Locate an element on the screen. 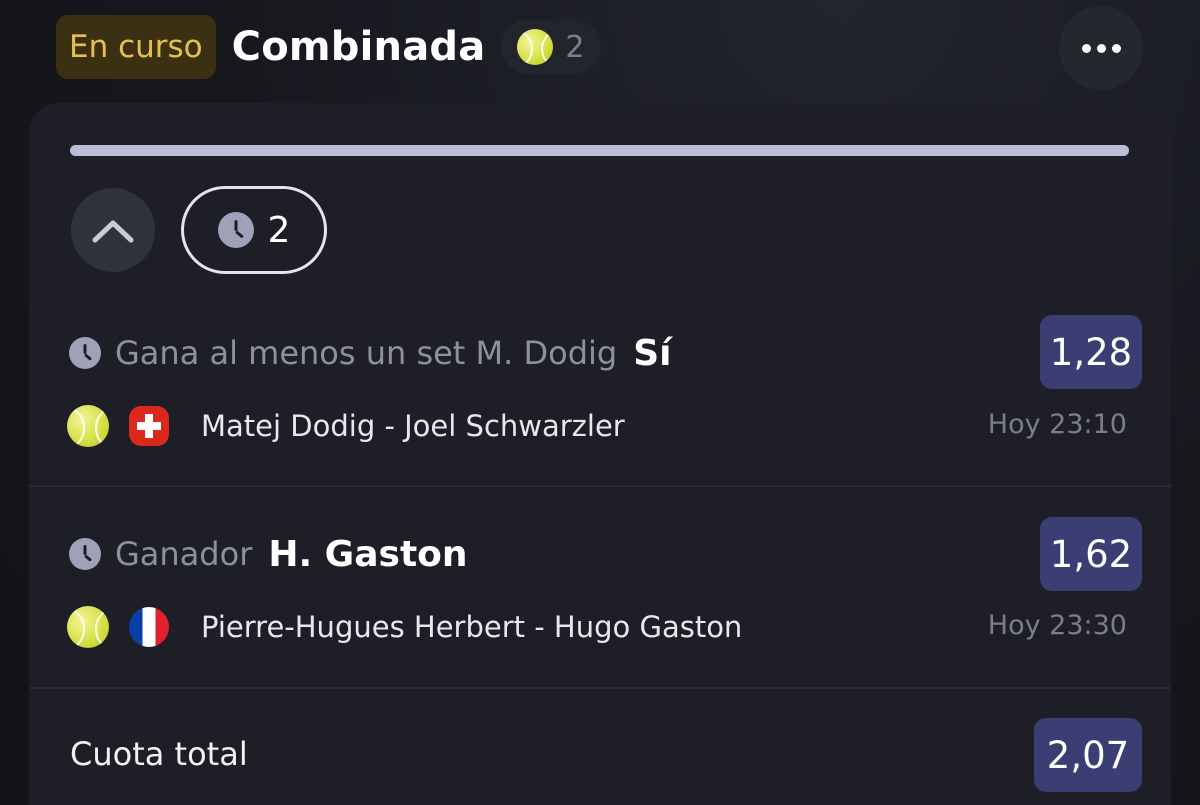  pending-count: 2 is located at coordinates (279, 230).